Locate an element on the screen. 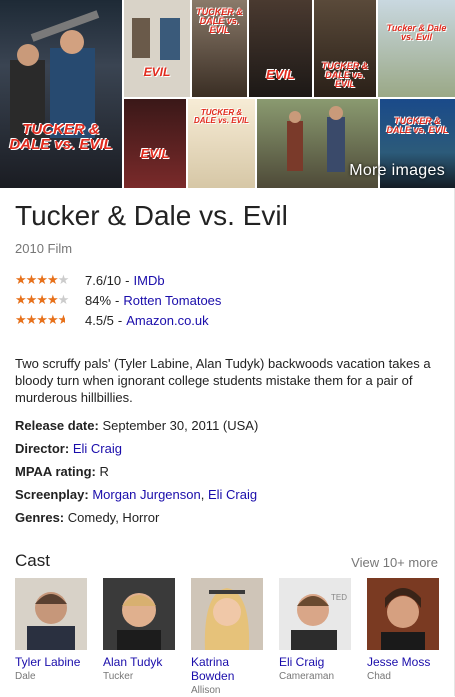 The width and height of the screenshot is (455, 697). director-link: Eli Craig is located at coordinates (97, 448).